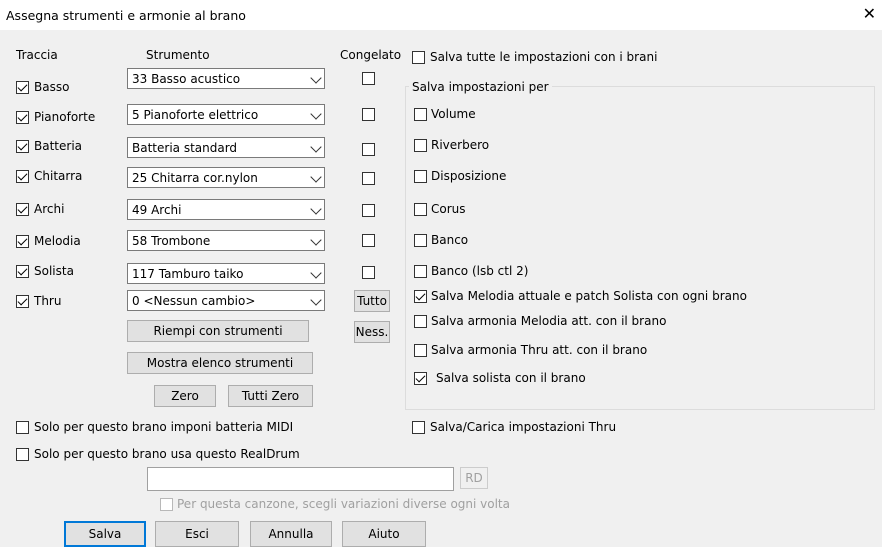 The width and height of the screenshot is (882, 547). Describe the element at coordinates (226, 240) in the screenshot. I see `instrument-select: 58 Trombone` at that location.